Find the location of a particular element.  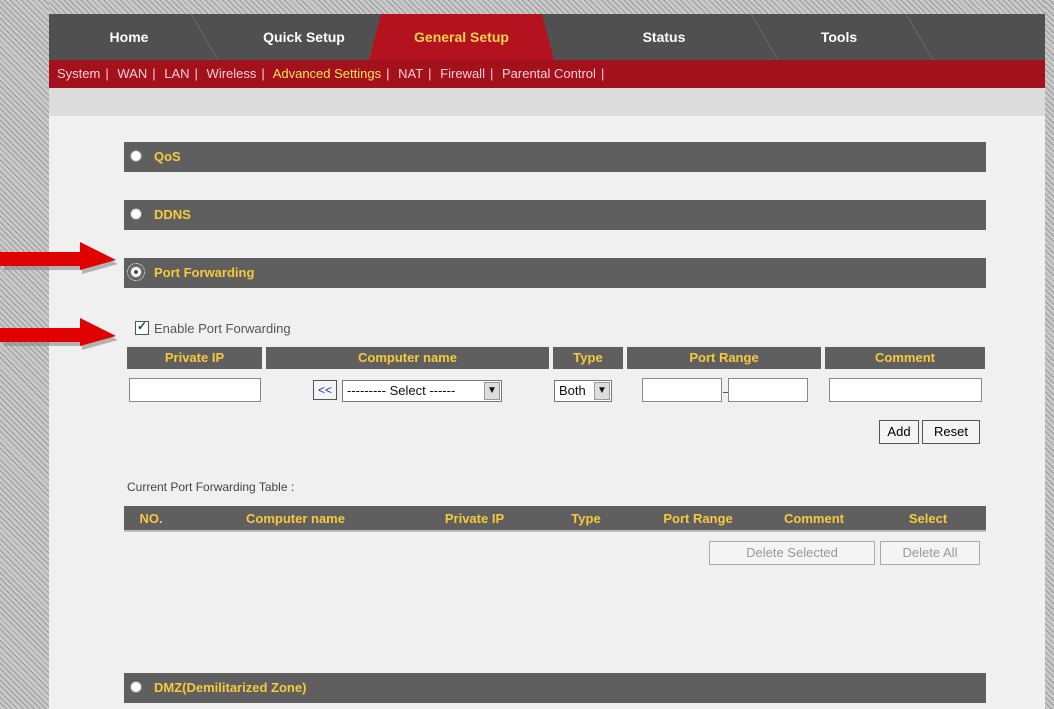

section-port-forwarding: Port Forwarding is located at coordinates (555, 273).